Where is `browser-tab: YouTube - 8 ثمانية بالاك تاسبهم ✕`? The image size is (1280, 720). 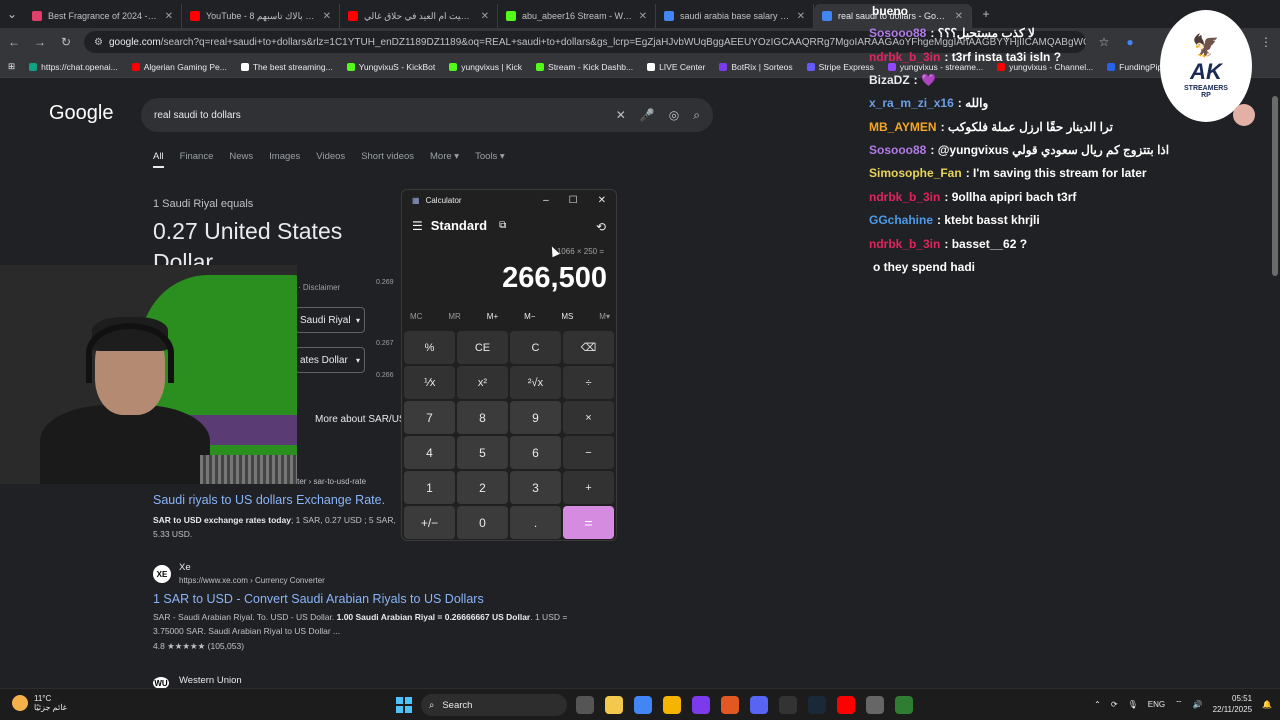
browser-tab: YouTube - 8 ثمانية بالاك تاسبهم ✕ is located at coordinates (261, 16).